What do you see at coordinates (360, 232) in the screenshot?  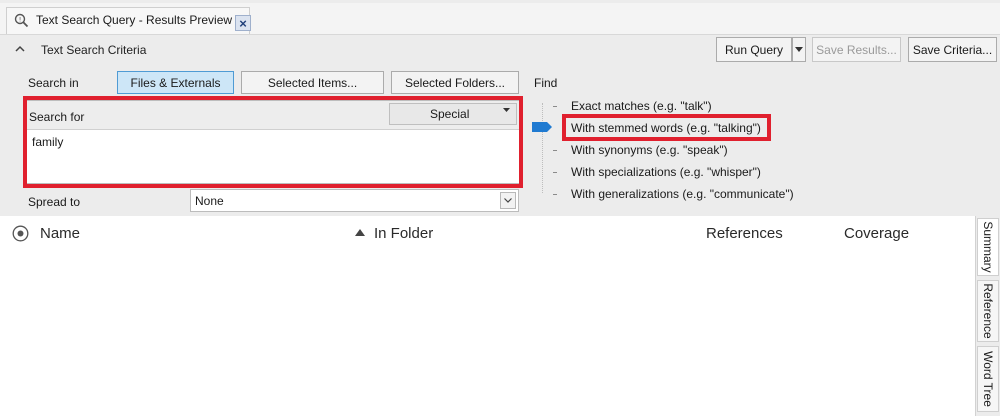 I see `sort-ascending-icon` at bounding box center [360, 232].